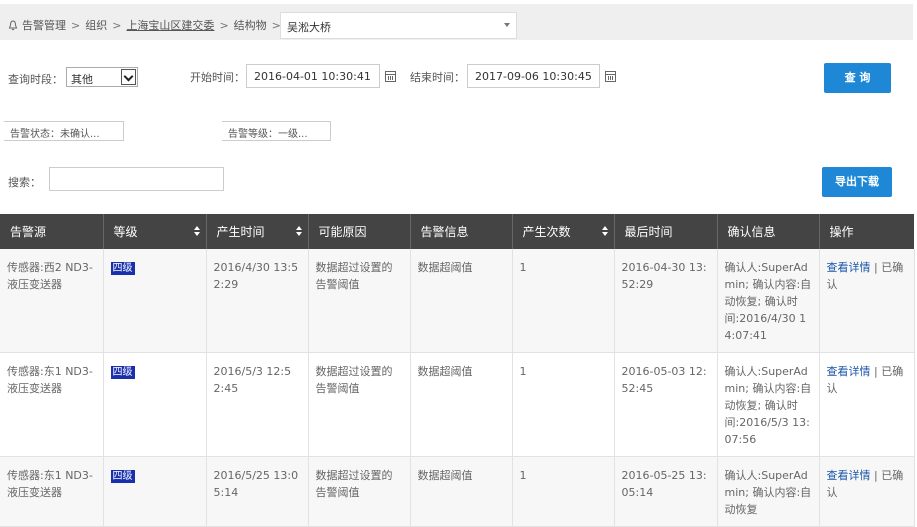 This screenshot has height=527, width=917. Describe the element at coordinates (751, 232) in the screenshot. I see `column-header-label: 确认信息` at that location.